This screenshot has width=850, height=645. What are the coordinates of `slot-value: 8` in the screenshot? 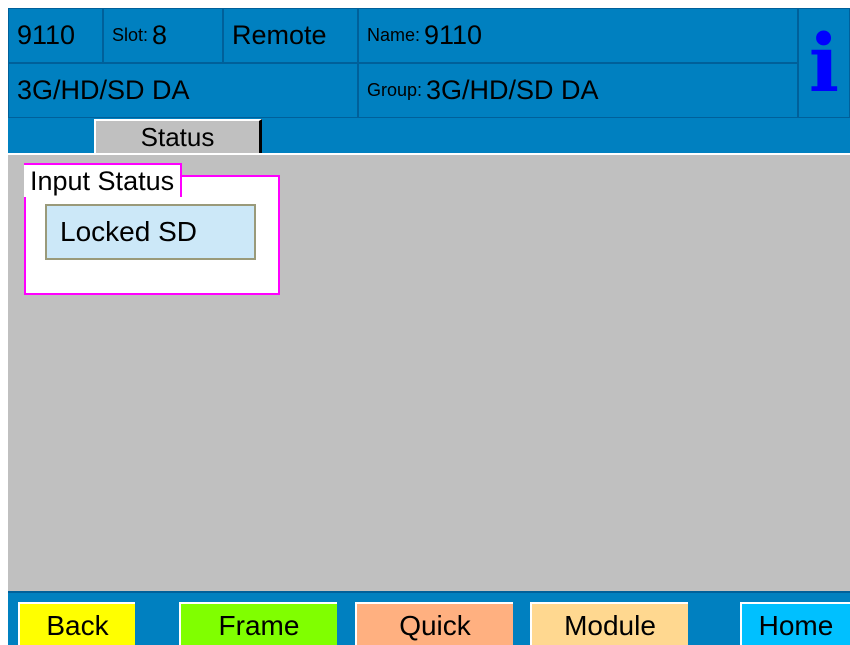 It's located at (160, 35).